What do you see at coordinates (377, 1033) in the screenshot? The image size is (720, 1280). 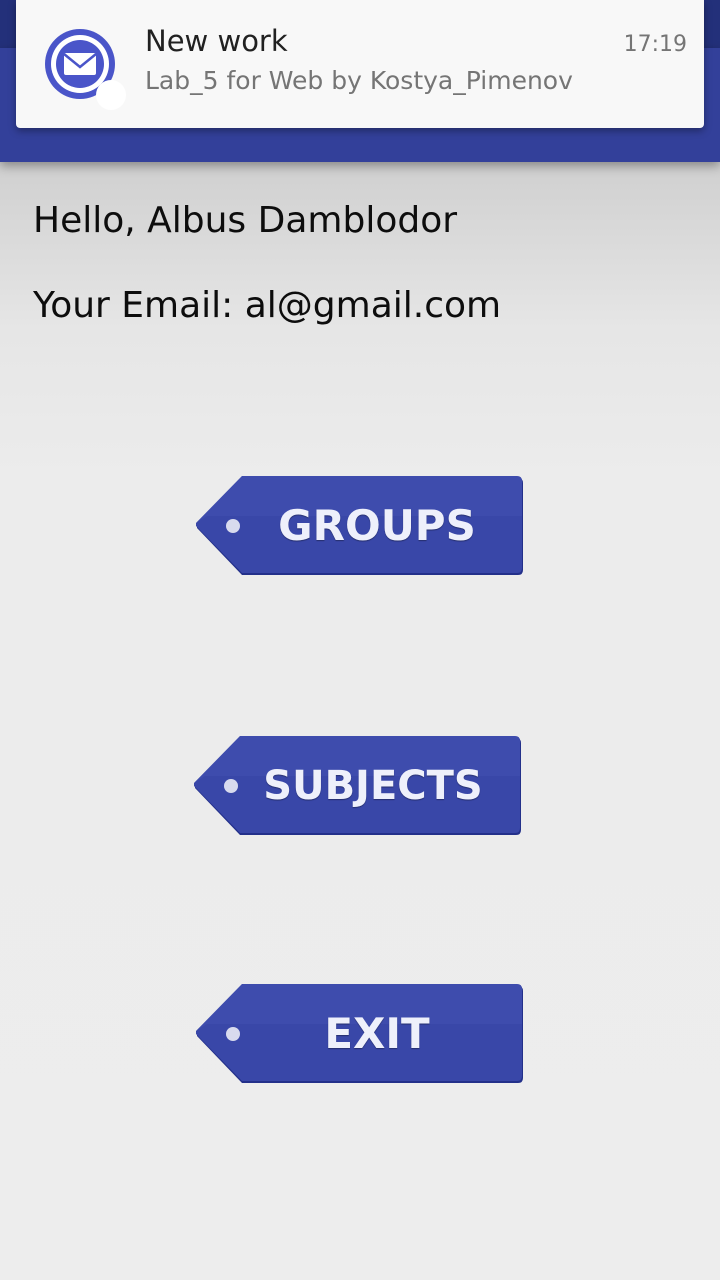 I see `exit-button-label: EXIT` at bounding box center [377, 1033].